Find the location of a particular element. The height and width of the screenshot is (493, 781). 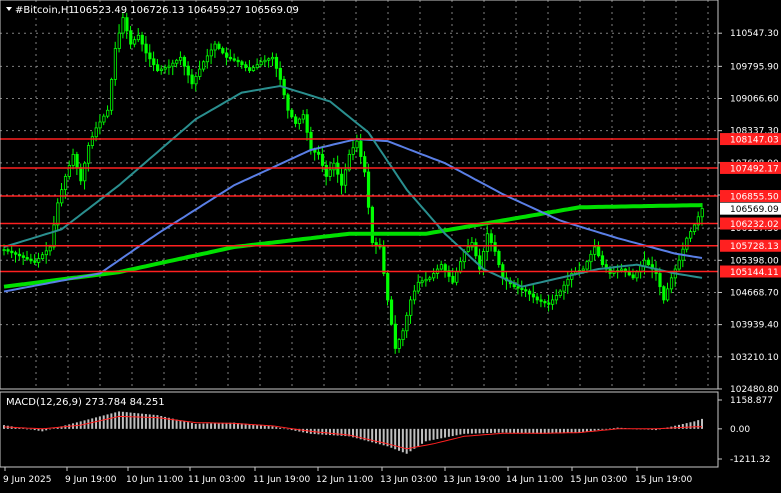

level-price-label: 108147.03 is located at coordinates (754, 141).